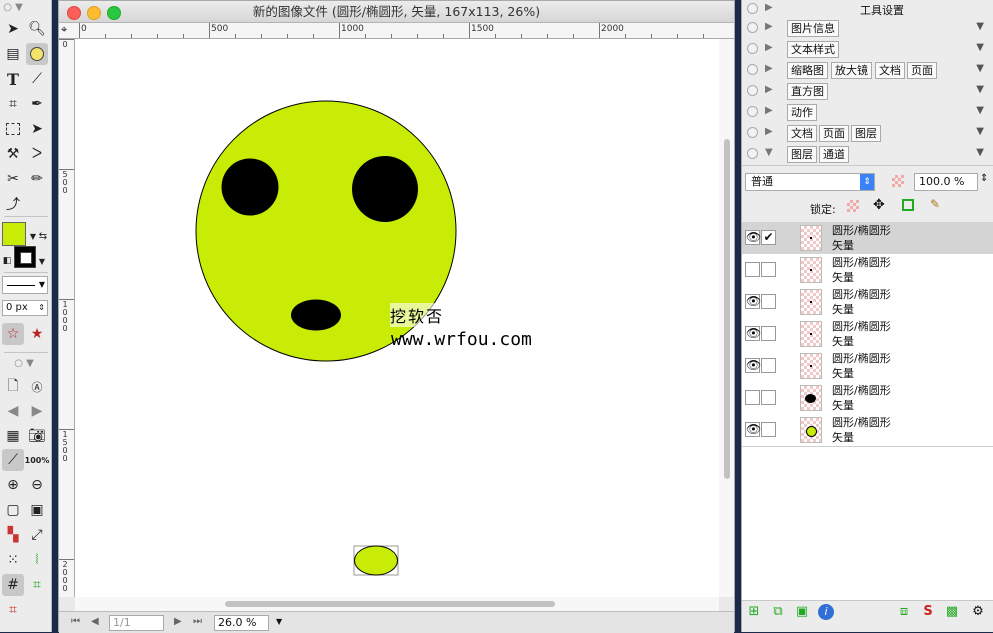  Describe the element at coordinates (810, 182) in the screenshot. I see `blend-mode-select: 普通 ⇕` at that location.